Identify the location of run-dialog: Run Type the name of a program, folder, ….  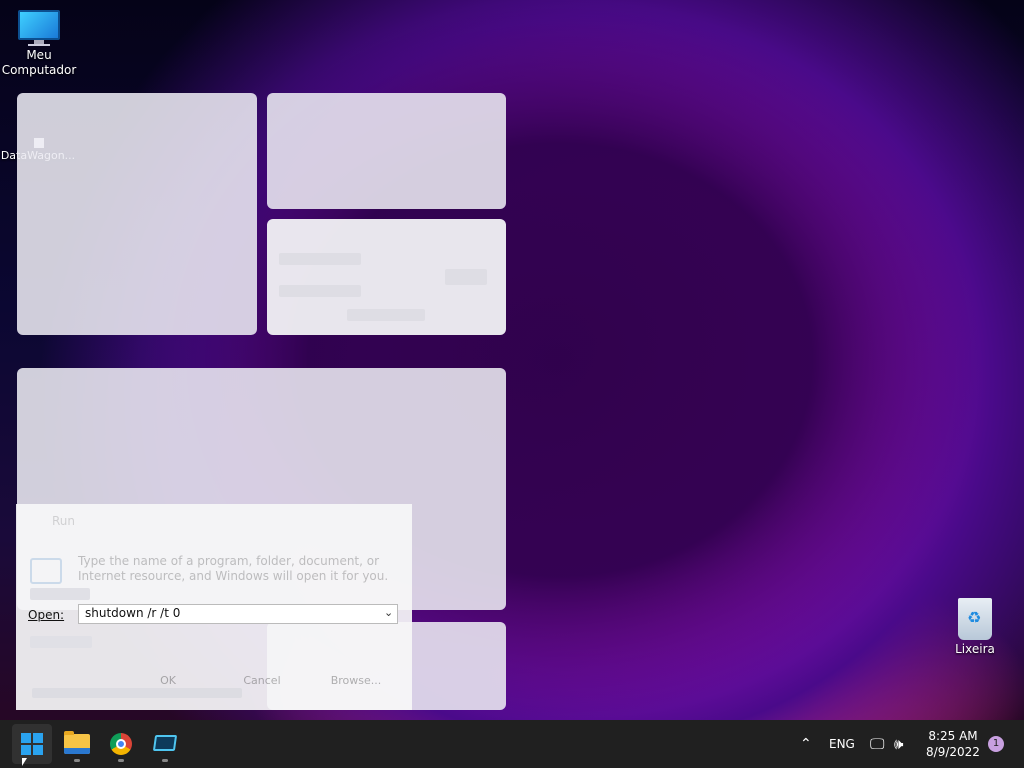
(214, 607).